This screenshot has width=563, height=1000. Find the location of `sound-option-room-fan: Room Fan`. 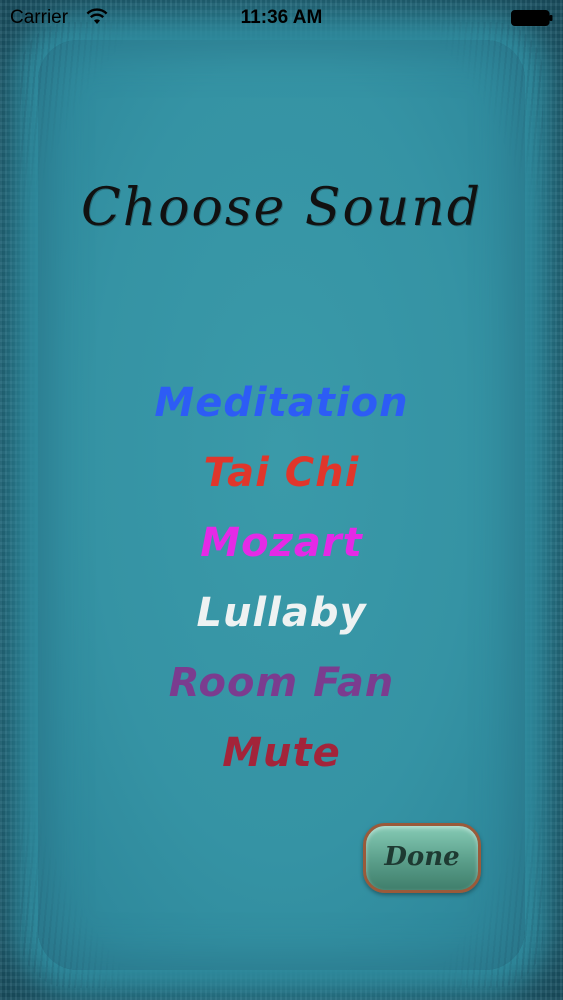

sound-option-room-fan: Room Fan is located at coordinates (281, 687).